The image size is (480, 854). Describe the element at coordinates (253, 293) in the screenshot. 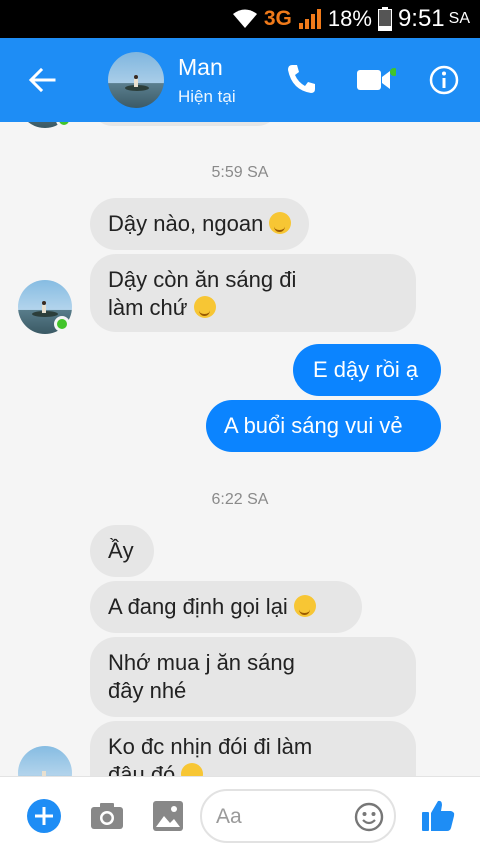

I see `message-bubble: Dậy còn ăn sáng đi làm chứ` at that location.